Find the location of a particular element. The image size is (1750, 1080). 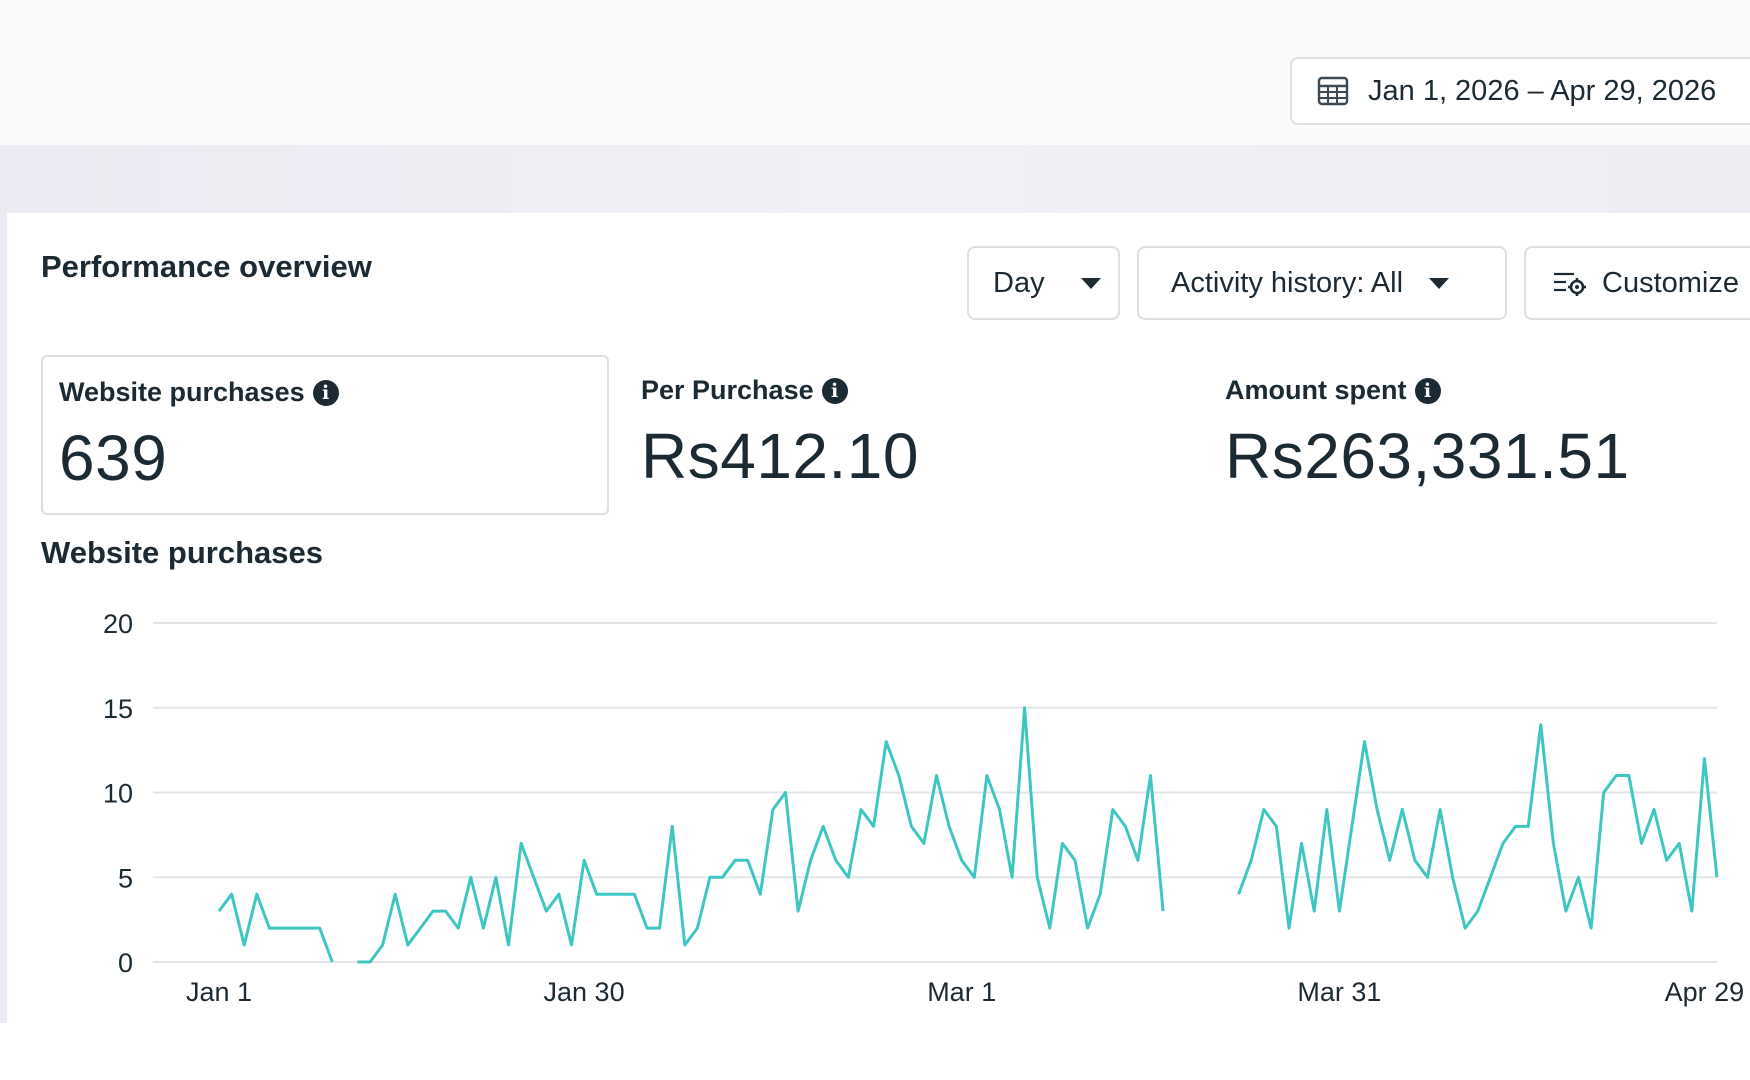

y-tick-label: 10 is located at coordinates (118, 794).